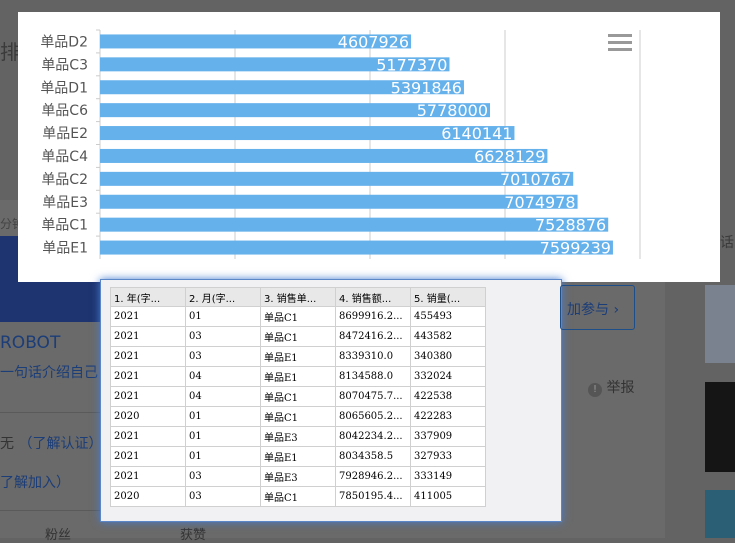 This screenshot has height=543, width=735. I want to click on y-tick-label: 单品C2, so click(64, 180).